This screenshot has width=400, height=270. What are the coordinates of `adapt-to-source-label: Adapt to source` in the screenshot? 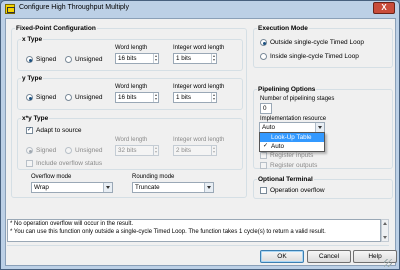 It's located at (59, 130).